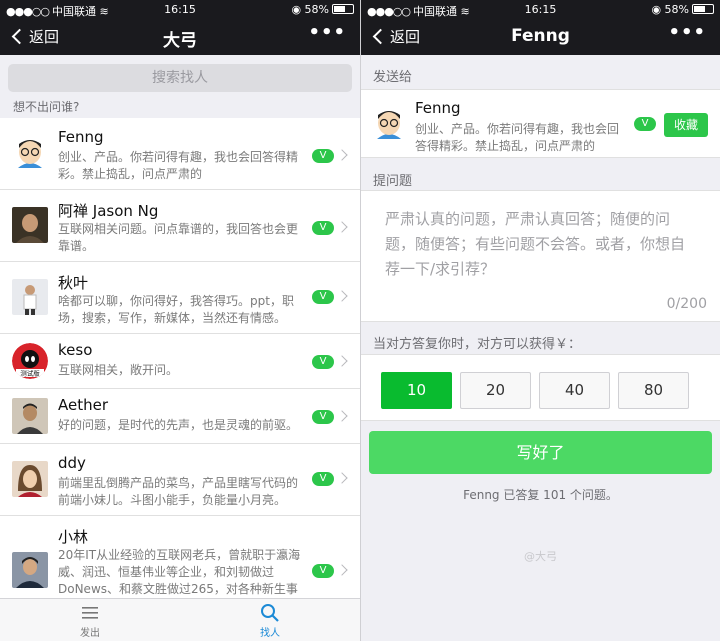 The height and width of the screenshot is (641, 720). I want to click on person-name: Fenng, so click(81, 137).